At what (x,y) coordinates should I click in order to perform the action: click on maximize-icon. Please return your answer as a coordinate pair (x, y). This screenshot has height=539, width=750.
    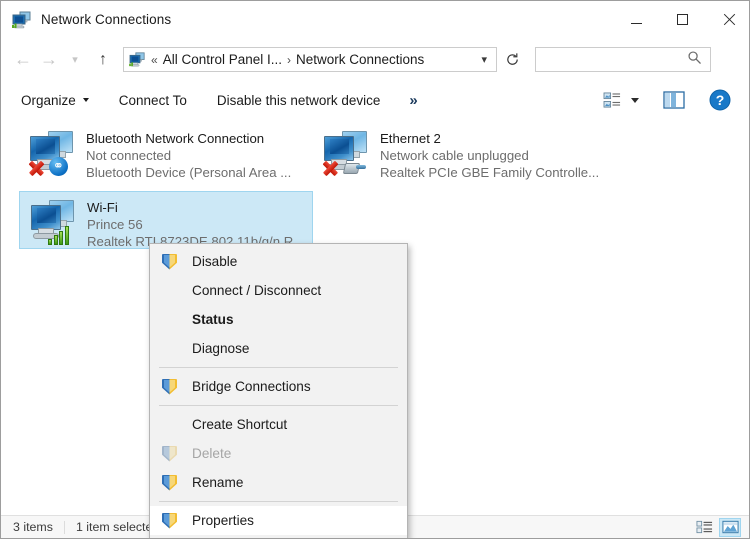
    Looking at the image, I should click on (682, 19).